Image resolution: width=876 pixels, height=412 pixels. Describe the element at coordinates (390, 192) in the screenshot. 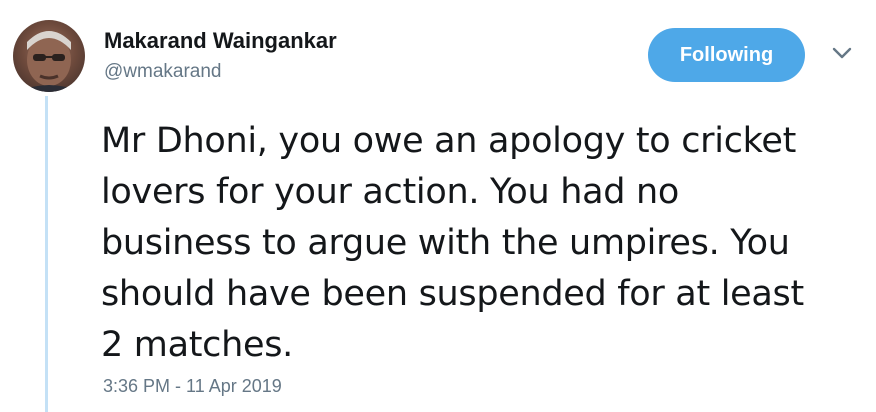

I see `tweet-text-line: lovers for your action. You had no` at that location.